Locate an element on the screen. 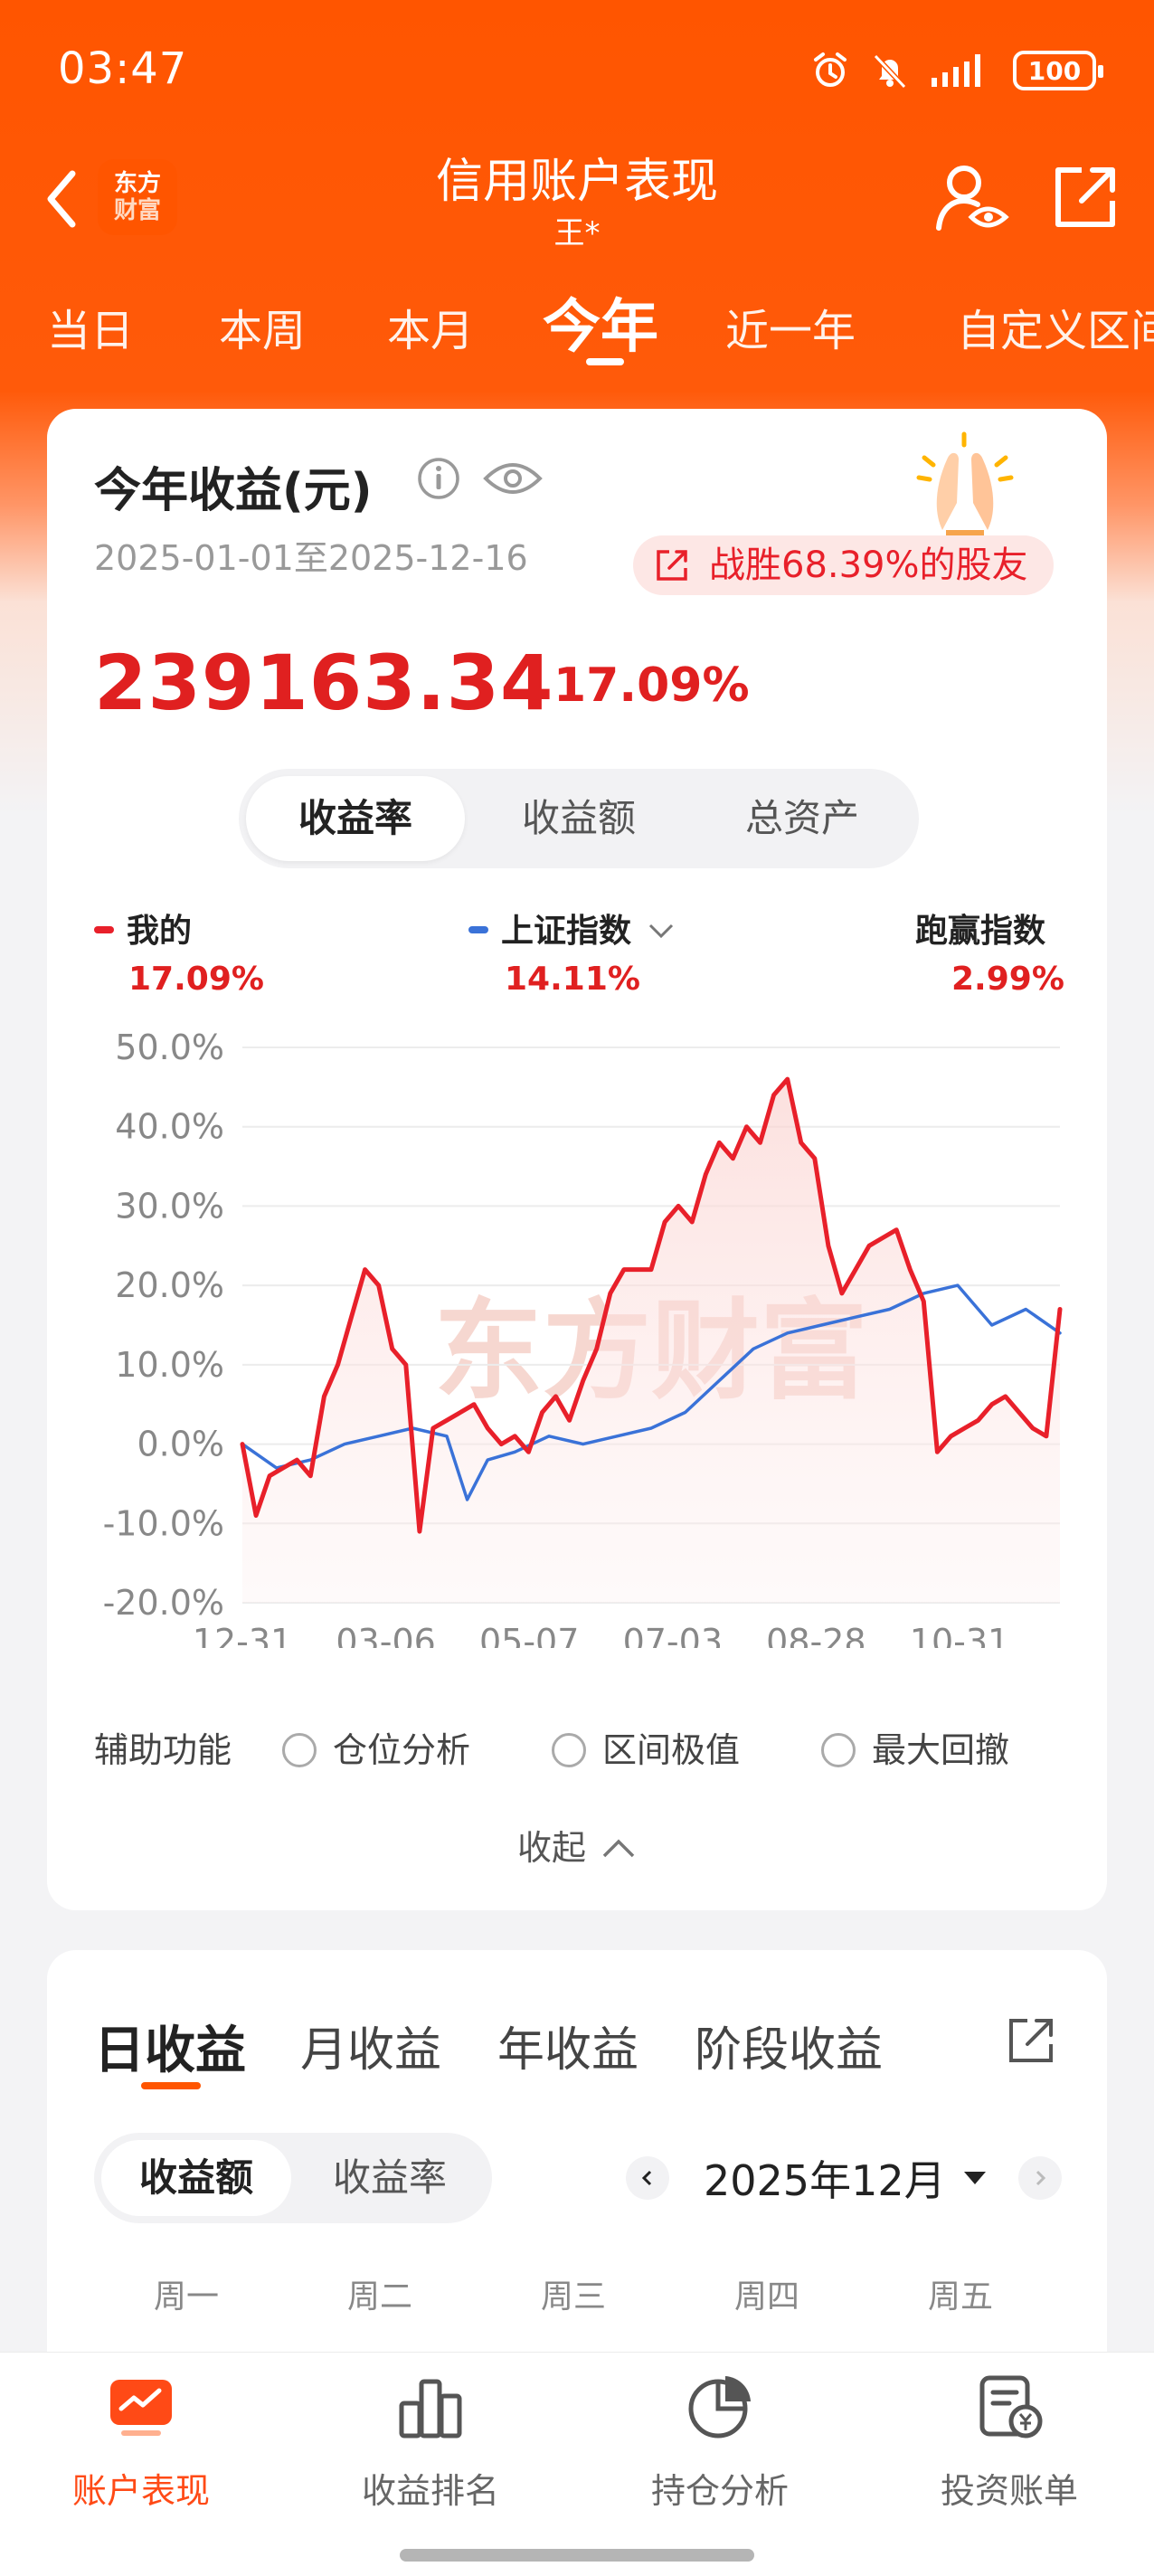 This screenshot has width=1154, height=2576. beat-peers-text: 战胜68.39%的股友 is located at coordinates (868, 566).